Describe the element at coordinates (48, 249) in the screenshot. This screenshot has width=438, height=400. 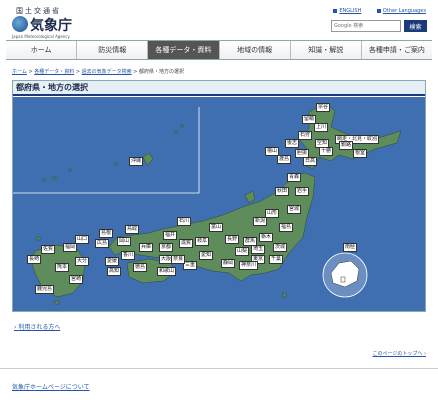
I see `pref-saga: 佐賀` at that location.